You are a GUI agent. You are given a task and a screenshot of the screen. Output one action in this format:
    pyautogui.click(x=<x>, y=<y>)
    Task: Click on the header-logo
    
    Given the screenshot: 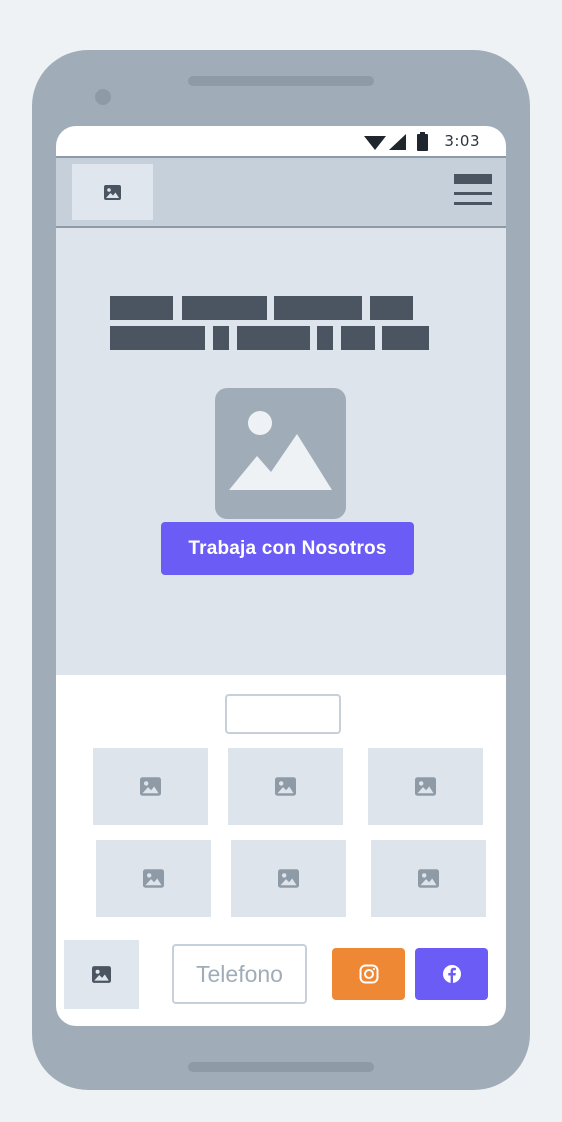 What is the action you would take?
    pyautogui.click(x=112, y=192)
    